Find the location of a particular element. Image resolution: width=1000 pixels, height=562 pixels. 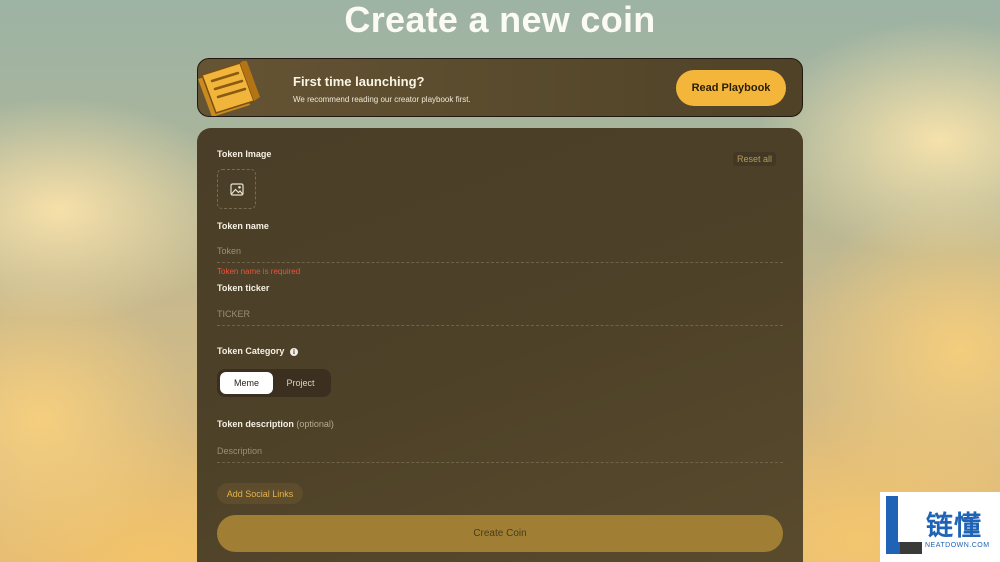

token-image-upload is located at coordinates (236, 189).